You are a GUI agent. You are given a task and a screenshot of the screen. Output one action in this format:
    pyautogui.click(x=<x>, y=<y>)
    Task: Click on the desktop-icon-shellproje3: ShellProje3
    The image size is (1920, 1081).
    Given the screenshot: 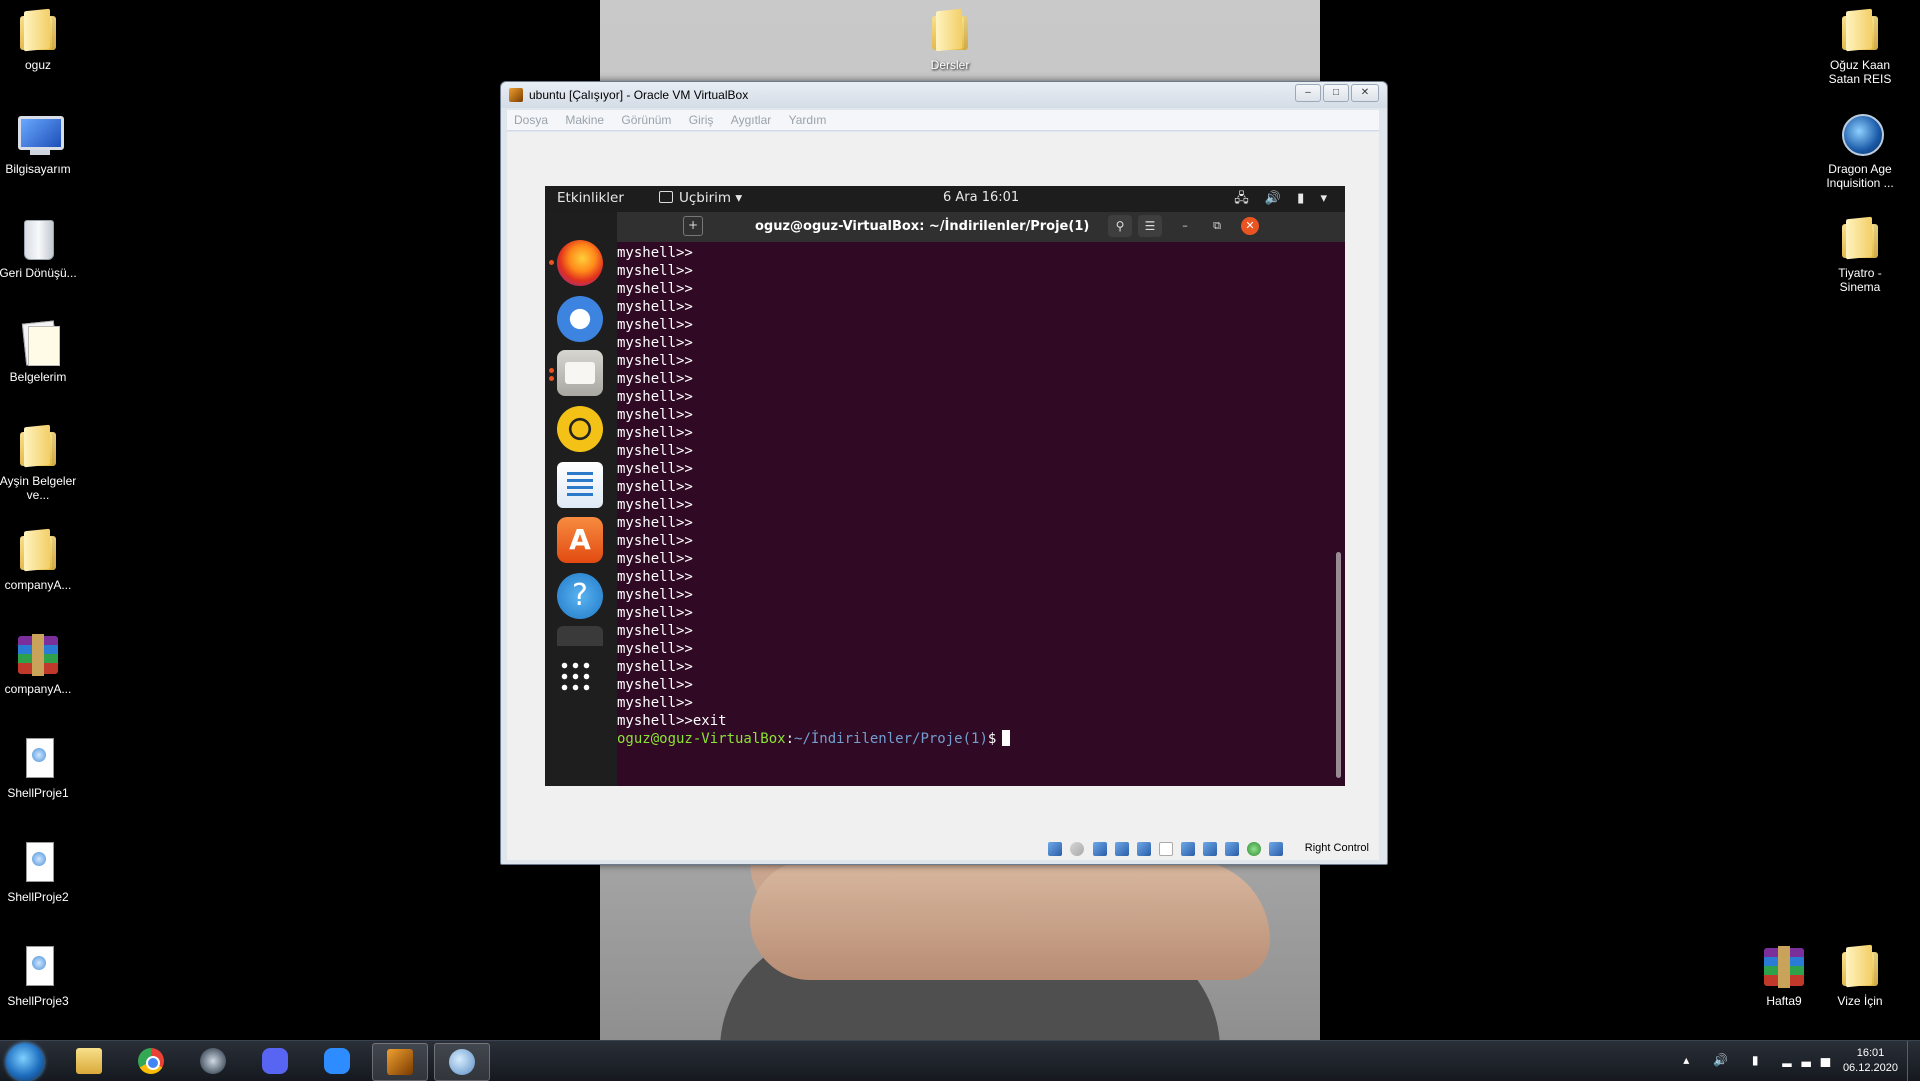 What is the action you would take?
    pyautogui.click(x=39, y=975)
    